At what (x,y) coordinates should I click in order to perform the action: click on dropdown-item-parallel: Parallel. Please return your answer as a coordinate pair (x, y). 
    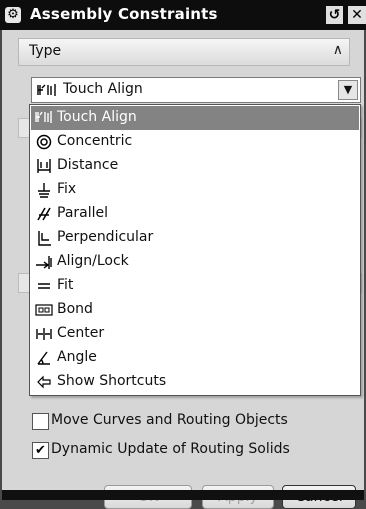
    Looking at the image, I should click on (195, 214).